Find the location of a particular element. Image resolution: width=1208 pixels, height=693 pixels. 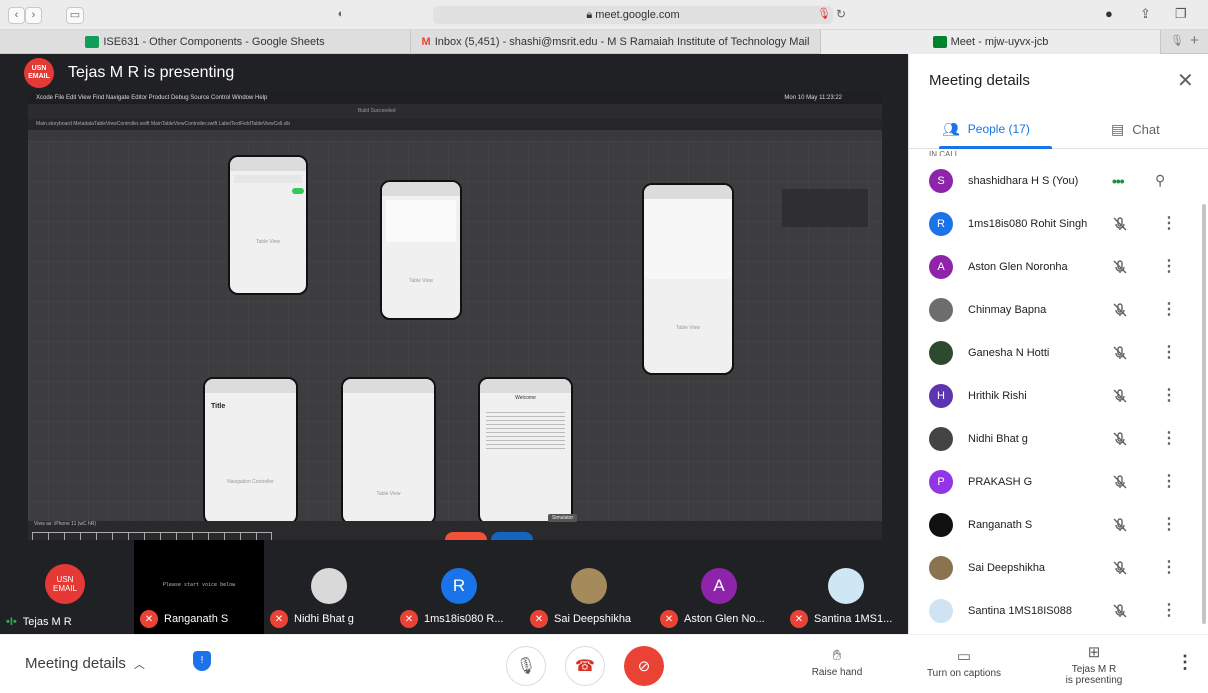

person-name: PRAKASH G is located at coordinates (1000, 481).